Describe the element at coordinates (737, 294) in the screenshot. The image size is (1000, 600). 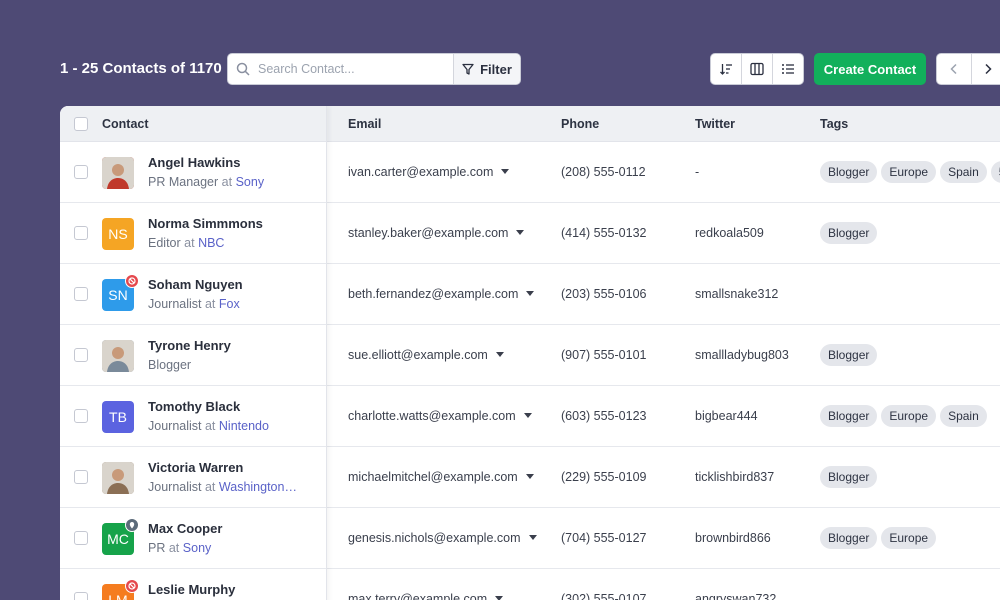
I see `twitter-cell: smallsnake312` at that location.